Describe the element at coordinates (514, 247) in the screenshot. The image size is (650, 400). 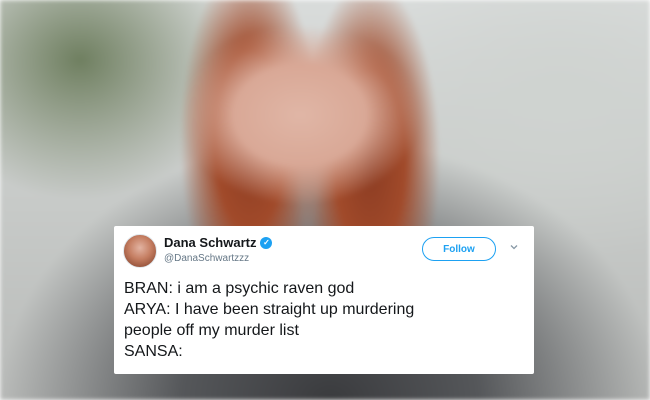
I see `chevron-down-icon` at that location.